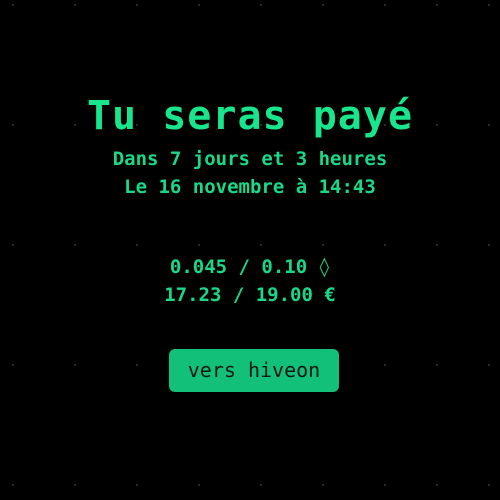  Describe the element at coordinates (250, 295) in the screenshot. I see `fiat-progress: 17.23 / 19.00 €` at that location.